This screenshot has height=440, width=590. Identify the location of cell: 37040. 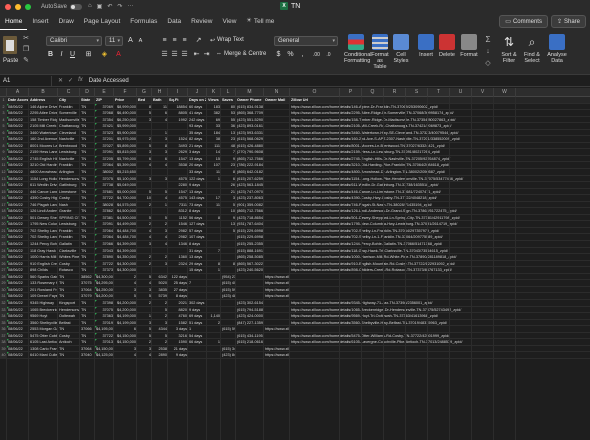
(87, 355).